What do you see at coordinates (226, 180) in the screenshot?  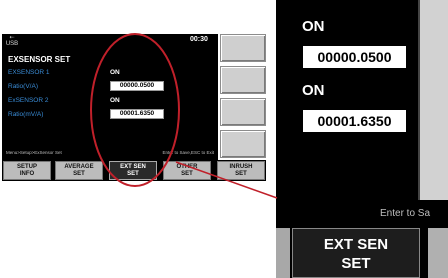 I see `highlight-connector` at bounding box center [226, 180].